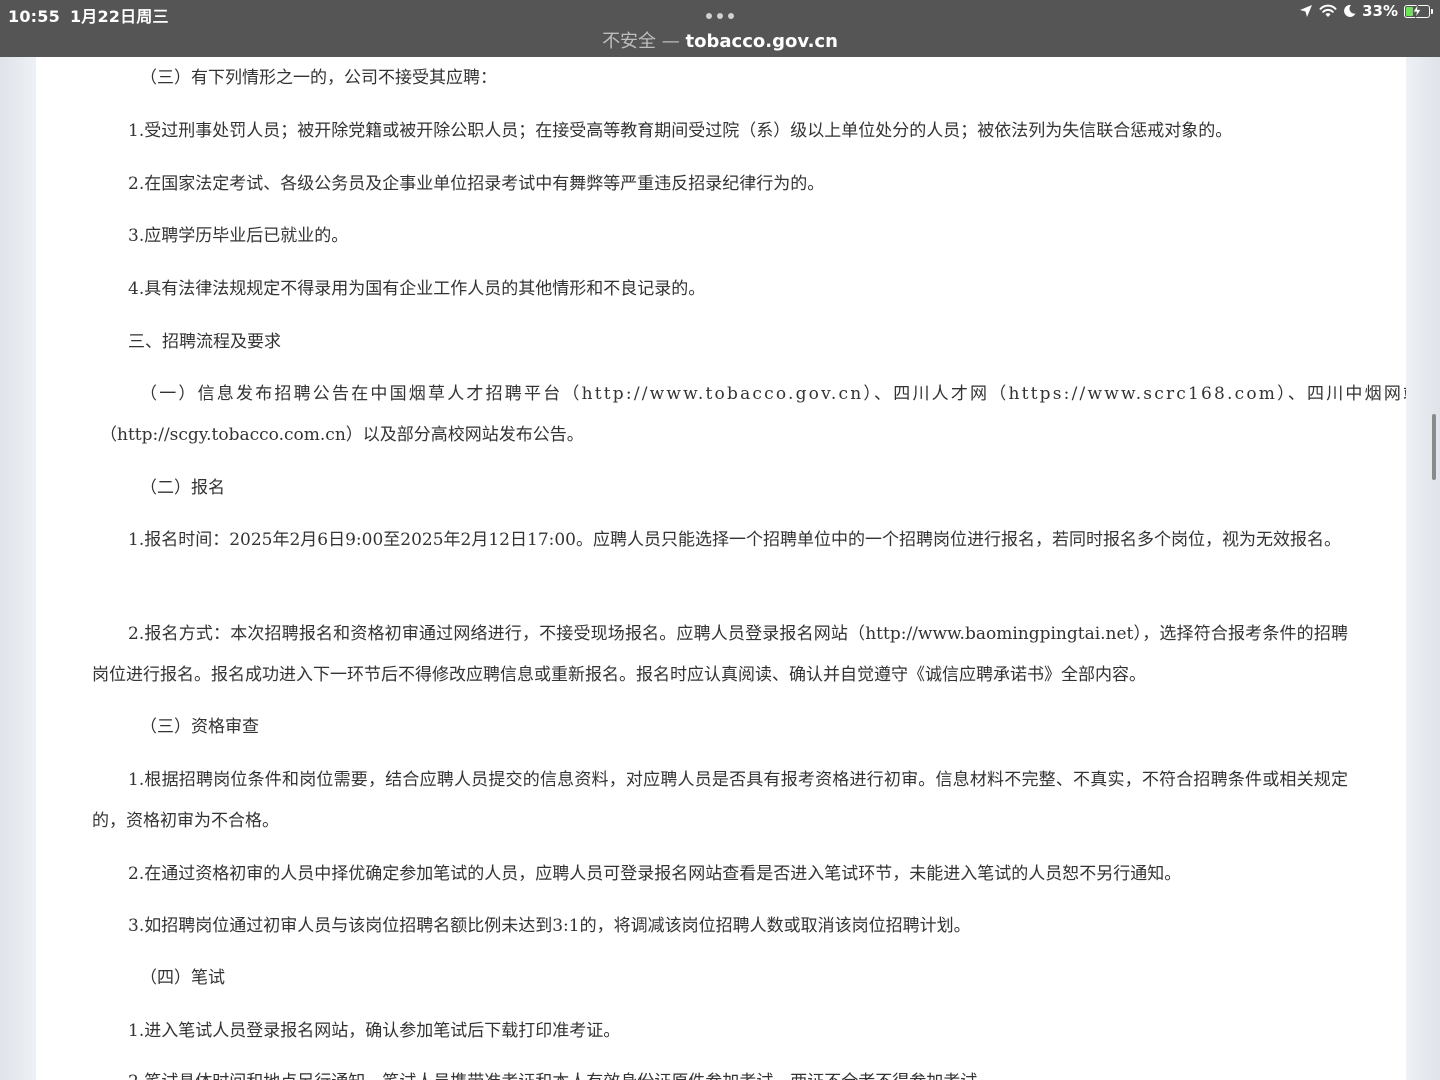  What do you see at coordinates (182, 488) in the screenshot?
I see `subheading-registration: （二）报名` at bounding box center [182, 488].